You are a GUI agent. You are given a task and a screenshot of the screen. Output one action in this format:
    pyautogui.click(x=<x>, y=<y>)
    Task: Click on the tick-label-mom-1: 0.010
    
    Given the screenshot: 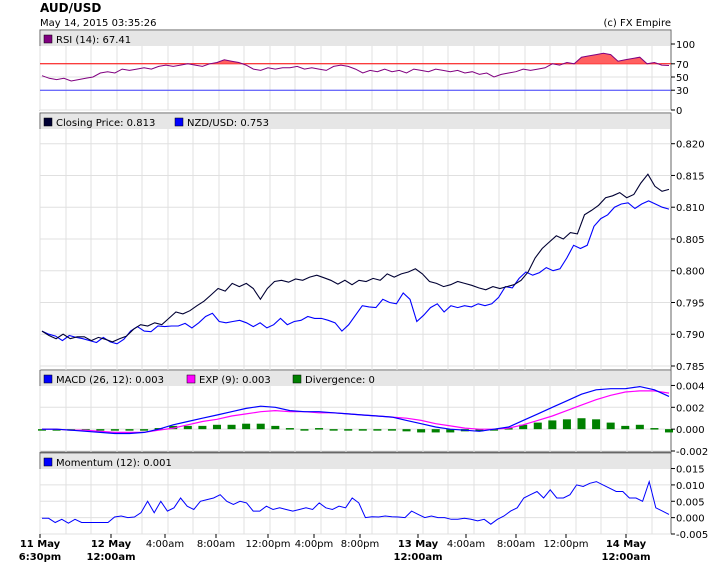 What is the action you would take?
    pyautogui.click(x=690, y=486)
    